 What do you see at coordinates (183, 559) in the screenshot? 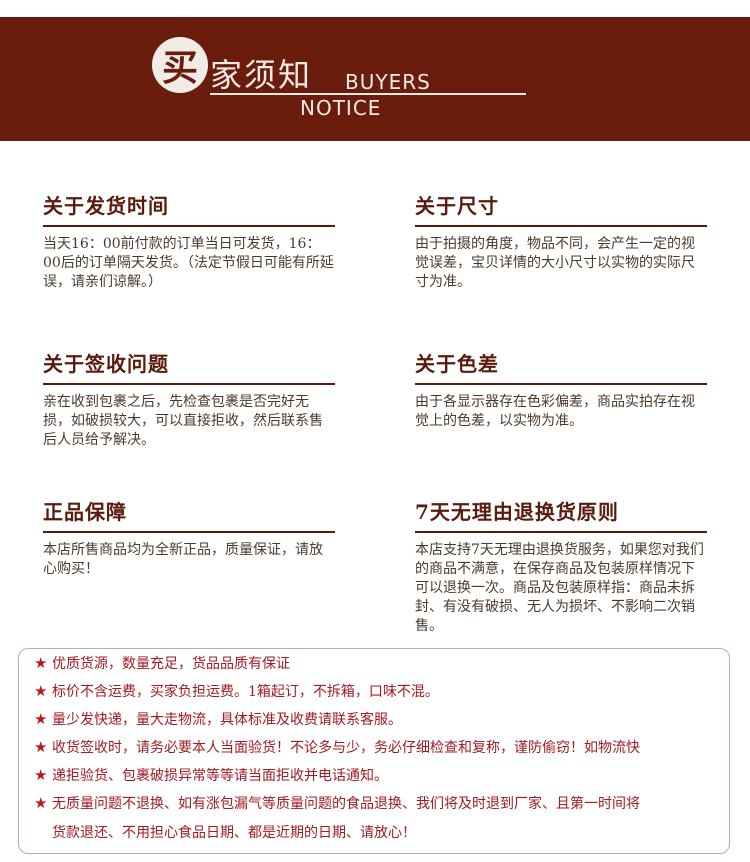
I see `section-text: 本店所售商品均为全新正品，质量保证，请放心购买！` at bounding box center [183, 559].